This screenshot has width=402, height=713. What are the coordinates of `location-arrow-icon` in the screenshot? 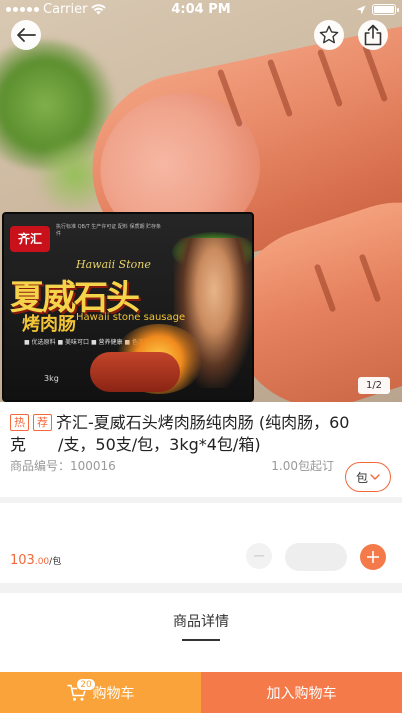 It's located at (361, 9).